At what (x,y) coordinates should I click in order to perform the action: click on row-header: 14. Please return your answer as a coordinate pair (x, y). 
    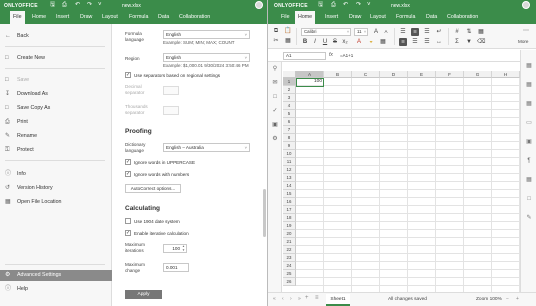
    Looking at the image, I should click on (289, 186).